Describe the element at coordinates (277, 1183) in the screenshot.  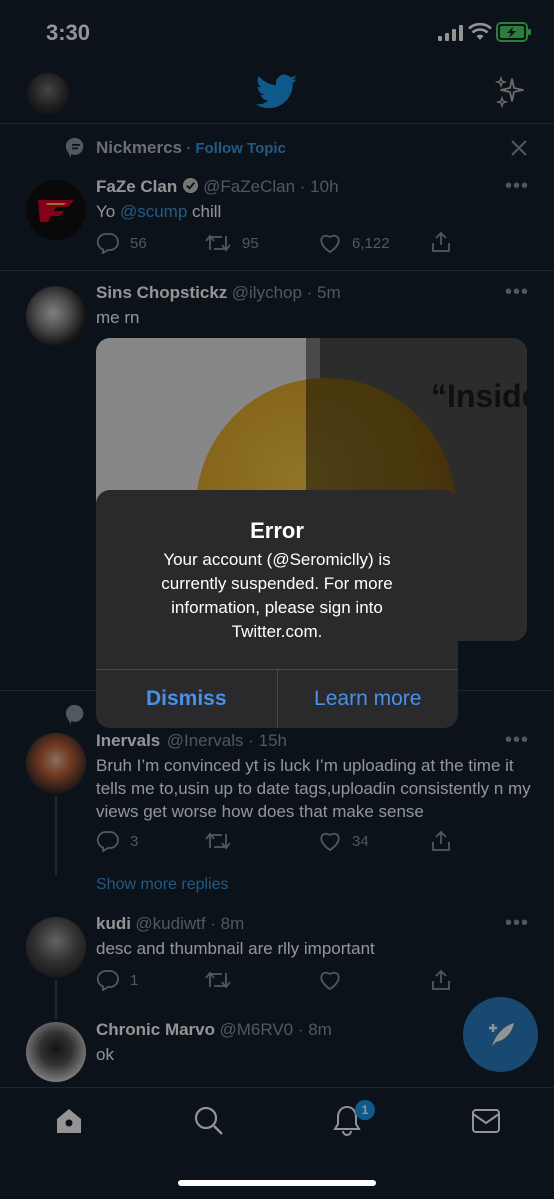
I see `home-indicator` at that location.